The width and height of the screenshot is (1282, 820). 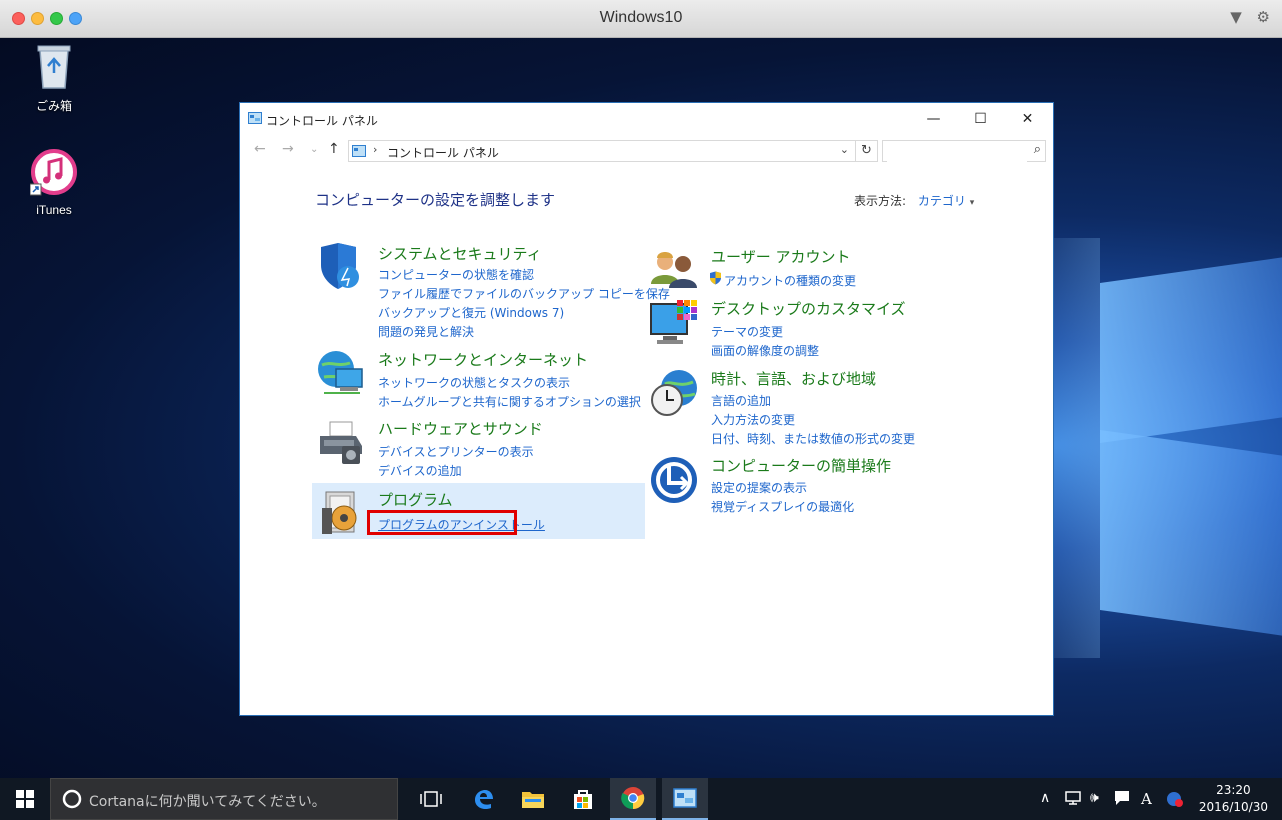 What do you see at coordinates (1037, 149) in the screenshot?
I see `search-icon: ⌕` at bounding box center [1037, 149].